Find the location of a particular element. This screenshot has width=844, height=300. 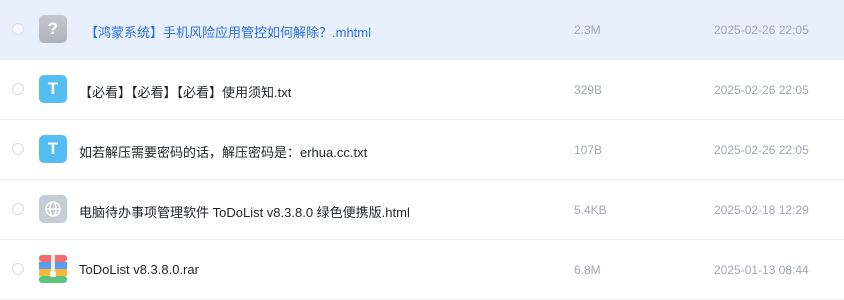

question-icon-glyph: ? is located at coordinates (53, 28).